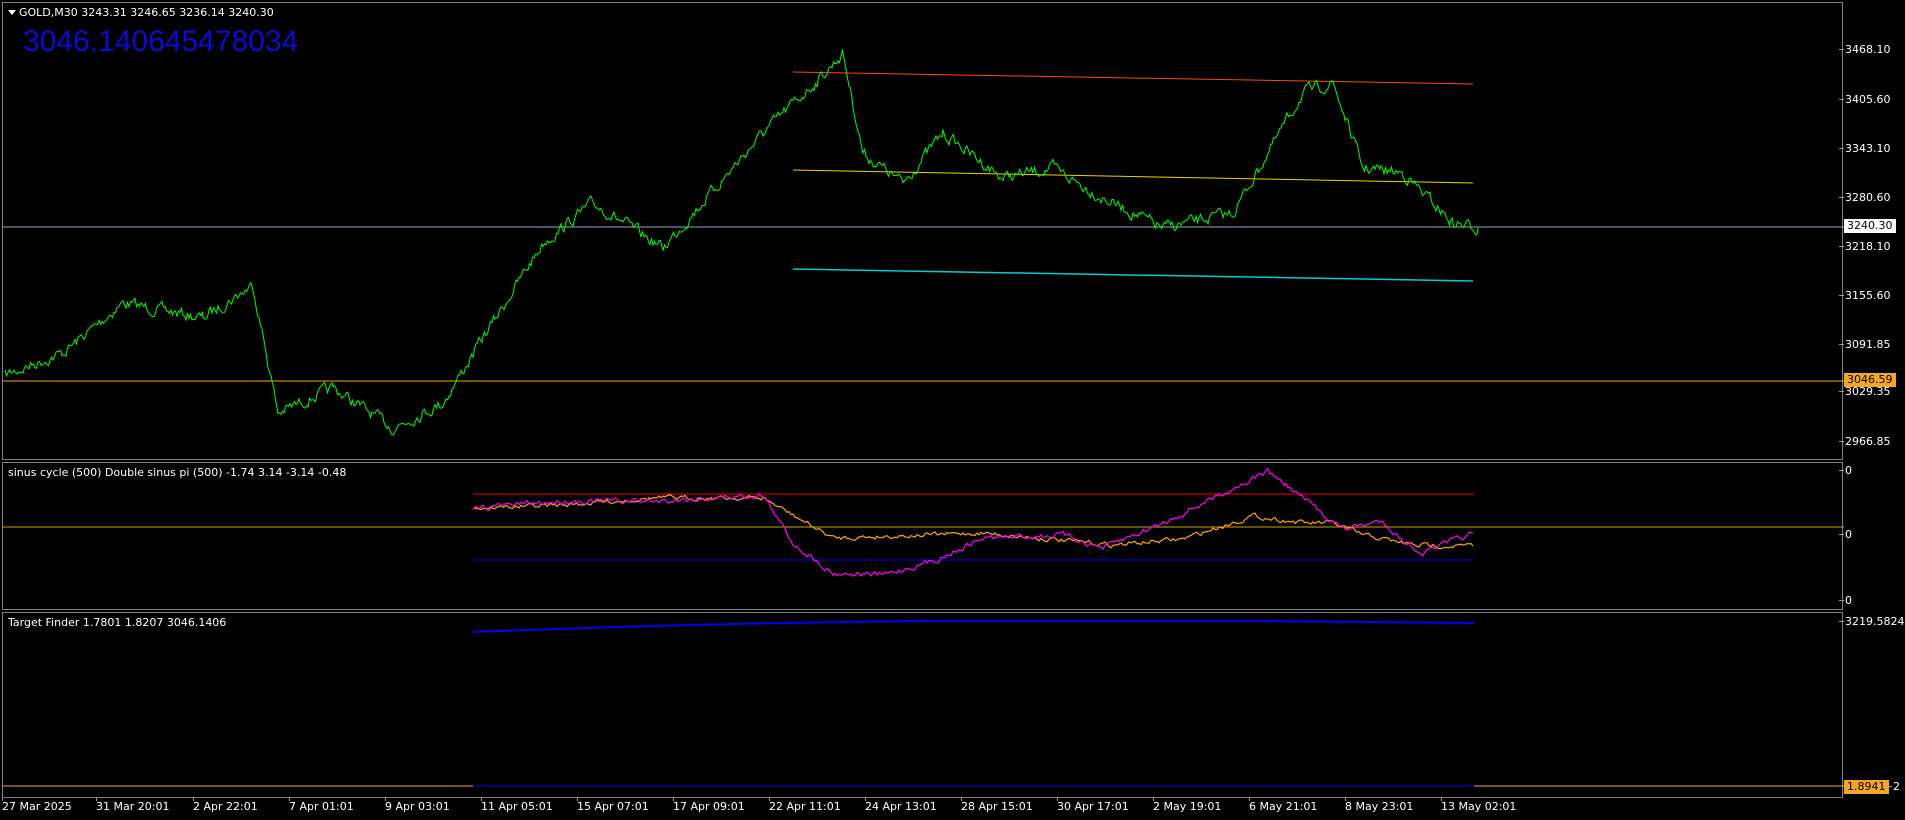 Image resolution: width=1905 pixels, height=820 pixels. What do you see at coordinates (321, 805) in the screenshot?
I see `time-label: 7 Apr 01:01` at bounding box center [321, 805].